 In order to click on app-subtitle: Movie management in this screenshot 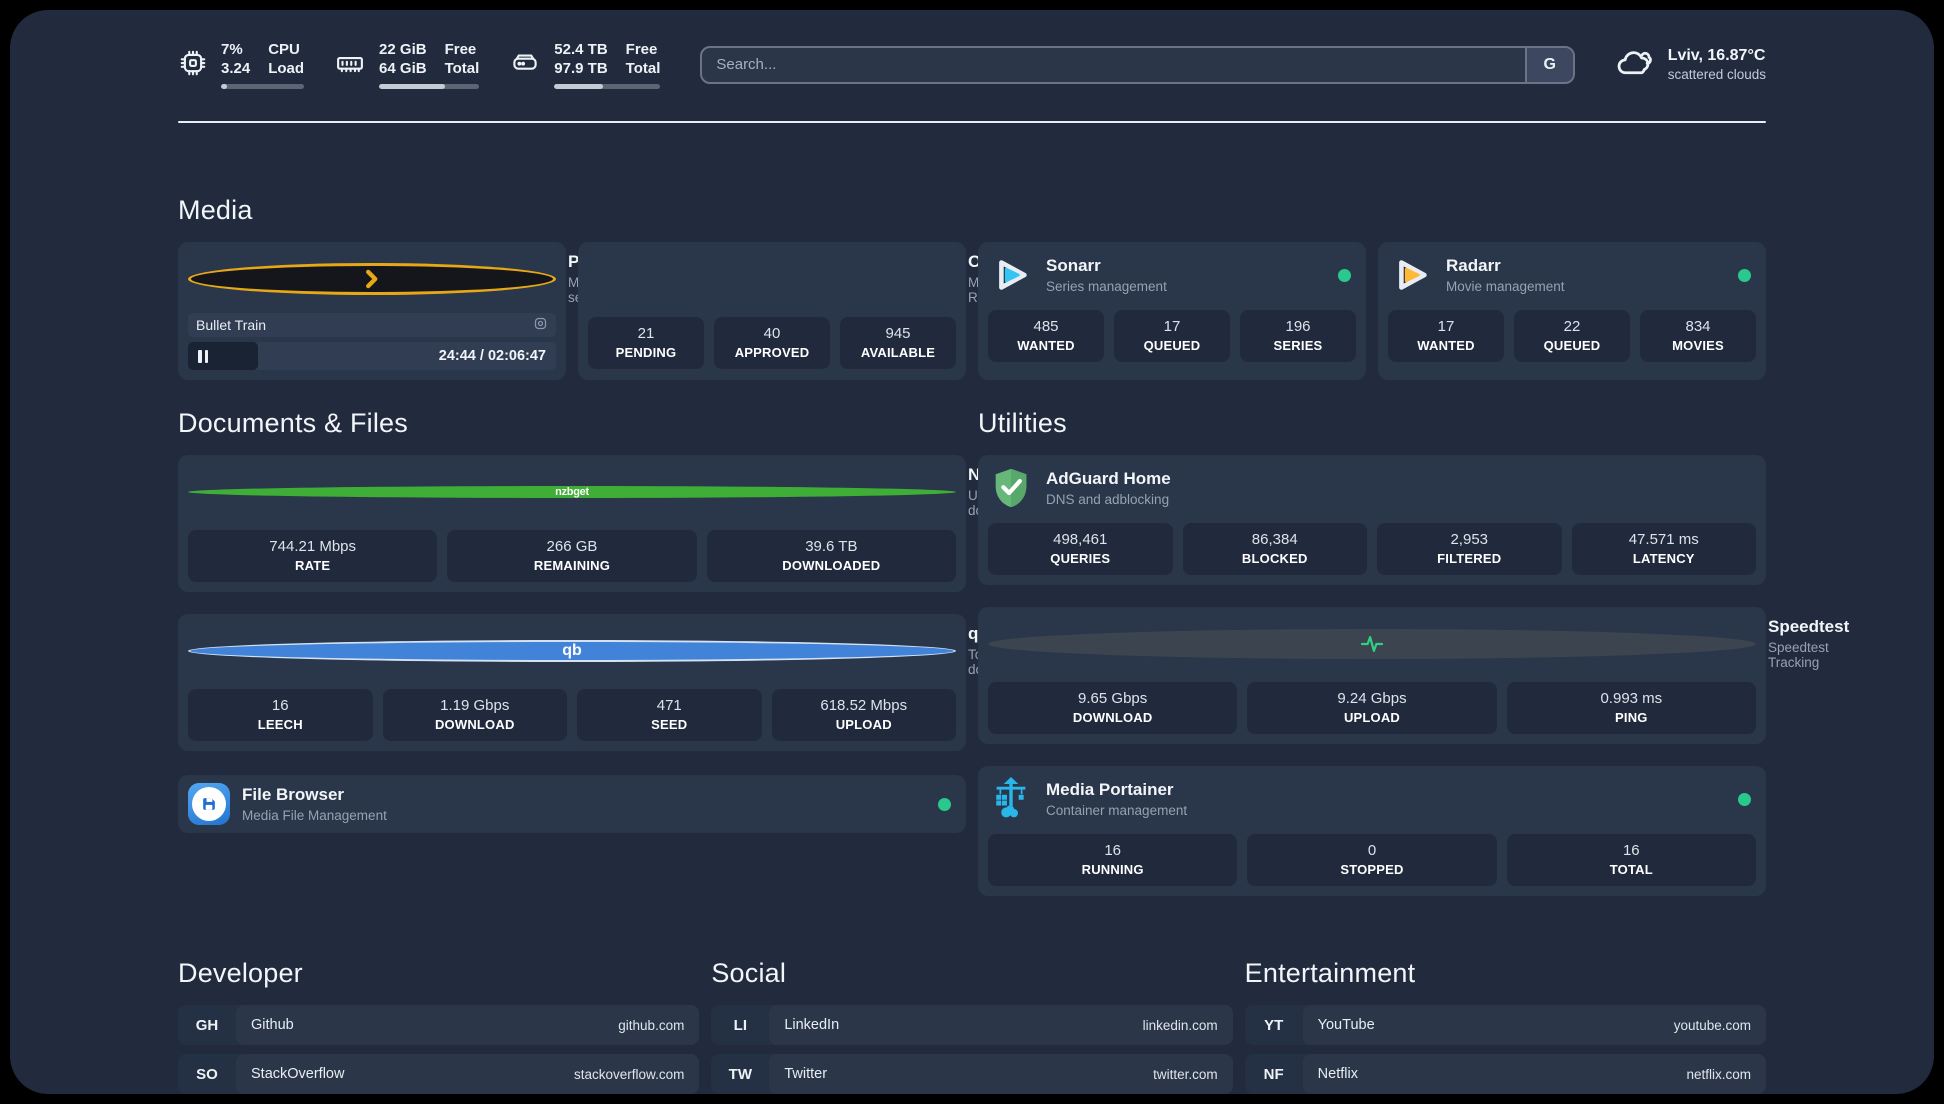, I will do `click(1505, 286)`.